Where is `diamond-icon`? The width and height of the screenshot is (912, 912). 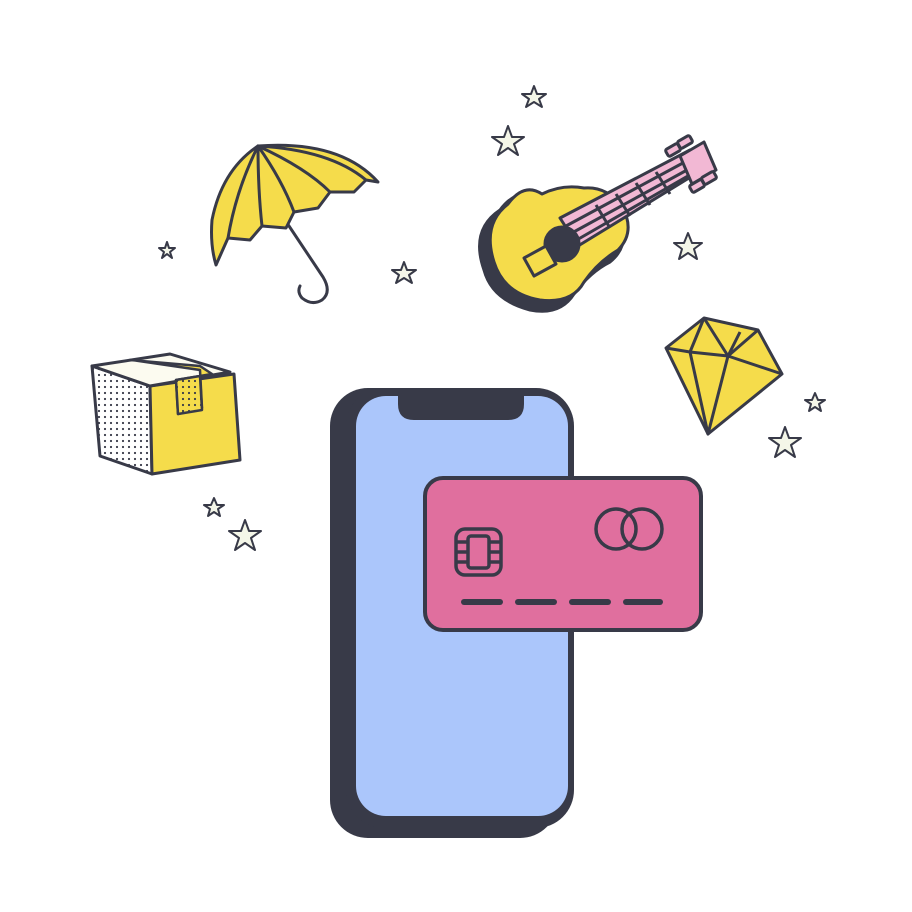
diamond-icon is located at coordinates (724, 376).